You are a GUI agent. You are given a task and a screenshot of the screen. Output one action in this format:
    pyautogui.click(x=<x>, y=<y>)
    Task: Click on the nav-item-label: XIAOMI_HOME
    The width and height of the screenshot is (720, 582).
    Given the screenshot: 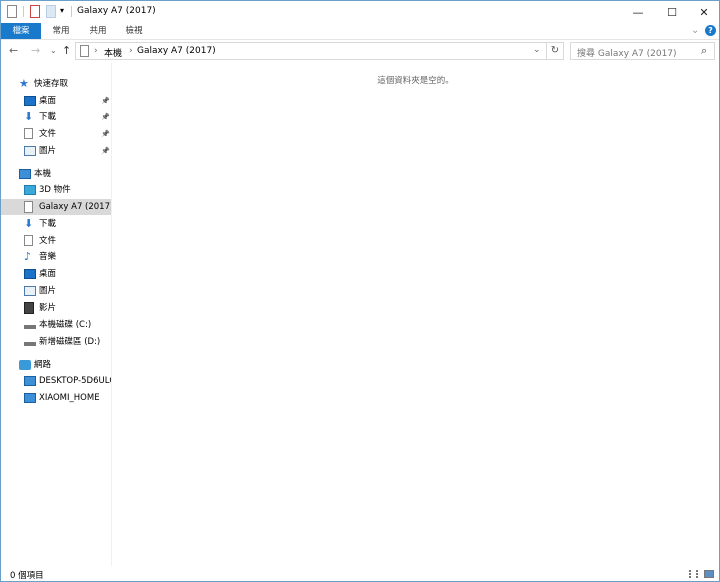 What is the action you would take?
    pyautogui.click(x=69, y=398)
    